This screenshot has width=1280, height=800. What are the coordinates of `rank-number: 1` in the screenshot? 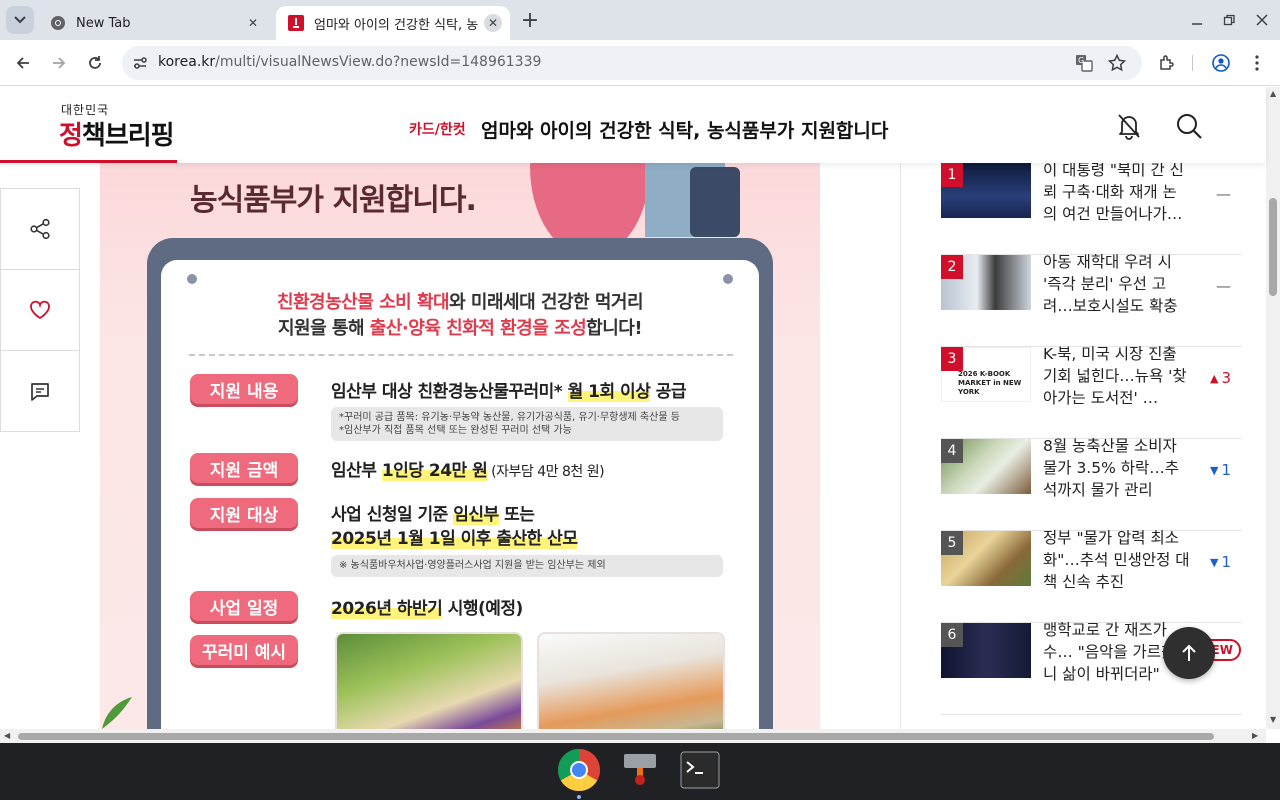 It's located at (952, 175).